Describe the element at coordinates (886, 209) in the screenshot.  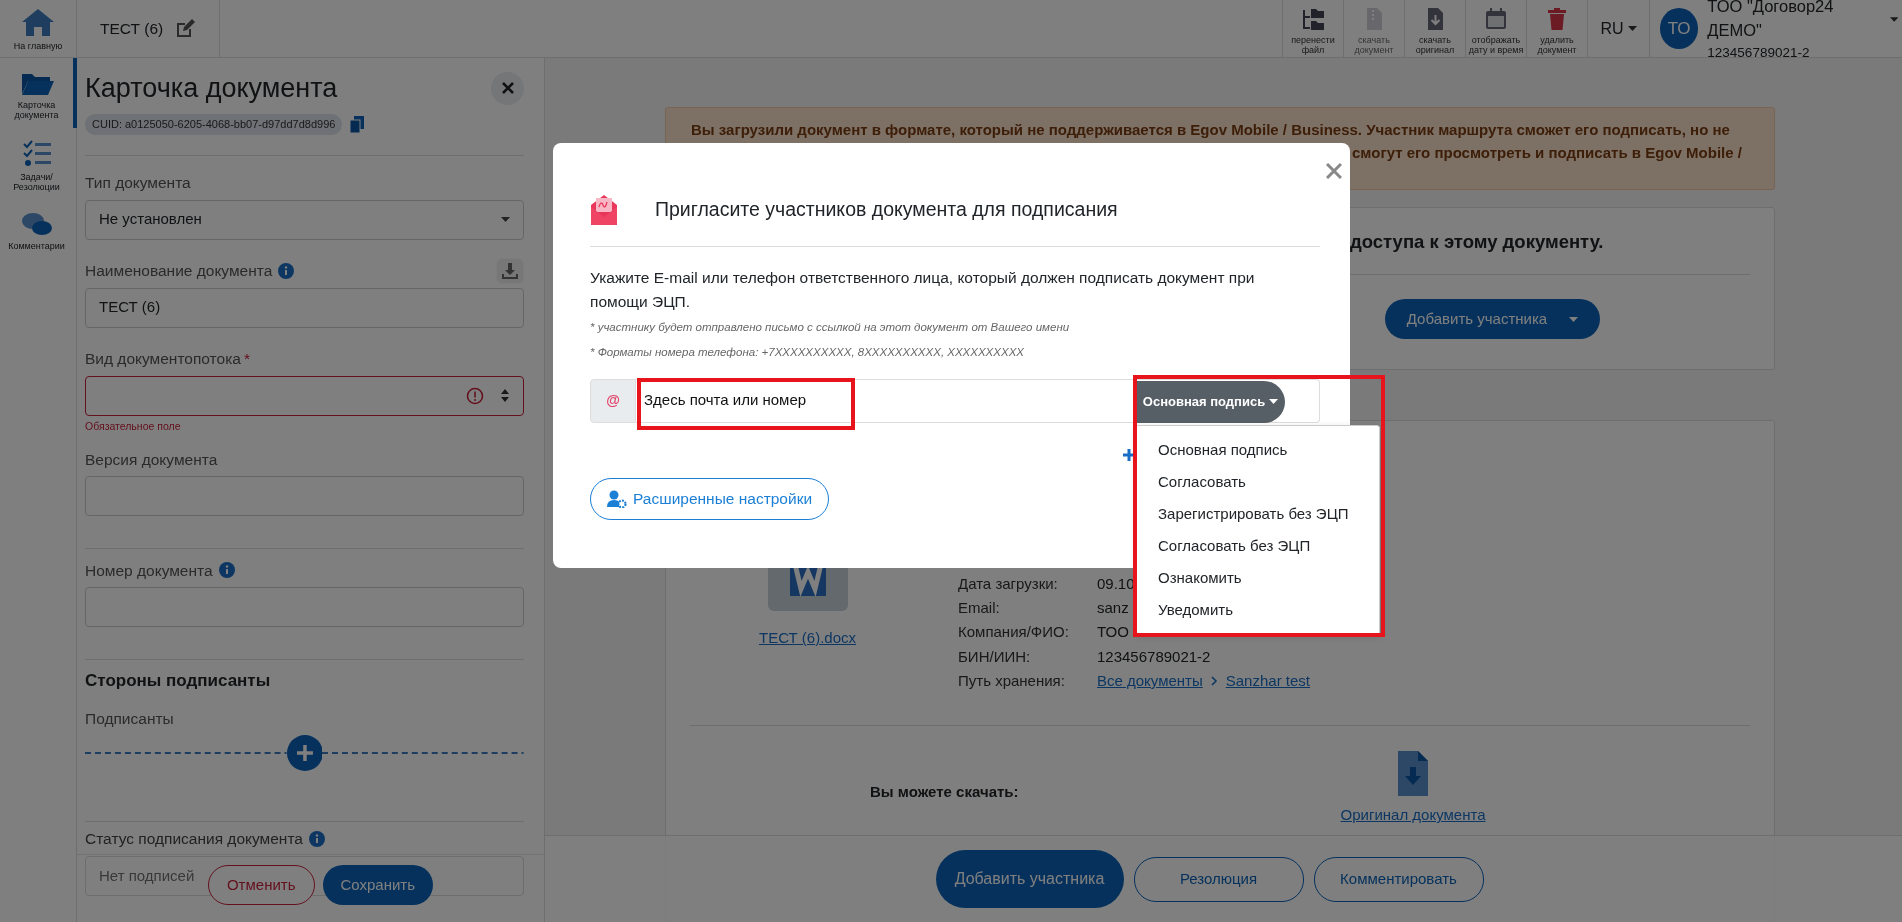
I see `dialog-title: Пригласите участников документа для подписания` at that location.